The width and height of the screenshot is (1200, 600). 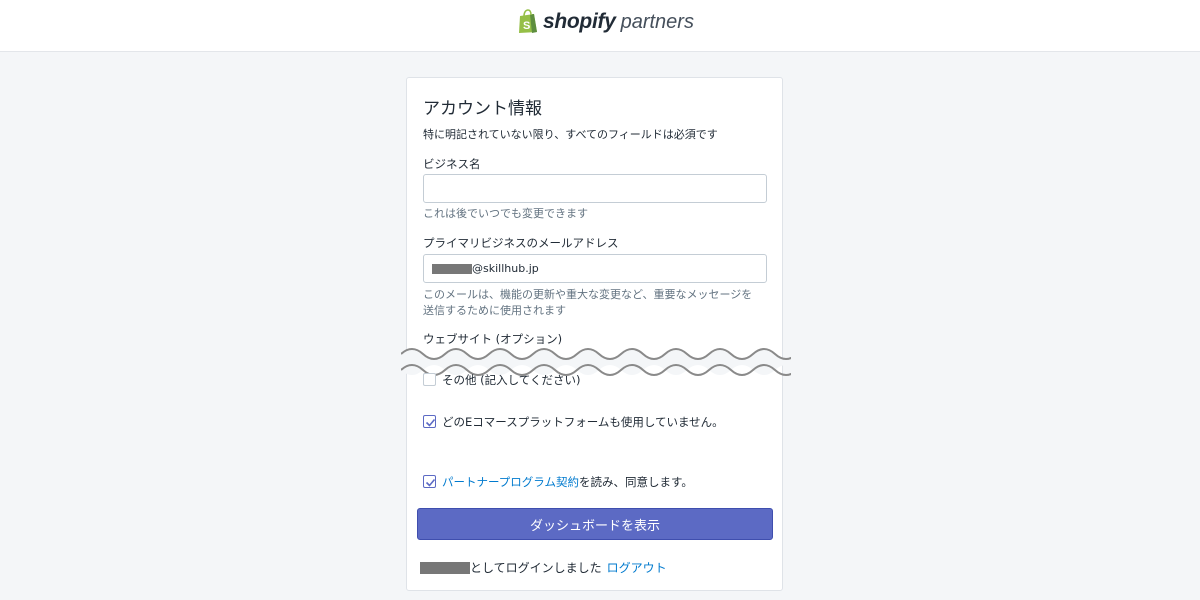 I want to click on no-ecommerce-checkbox, so click(x=429, y=421).